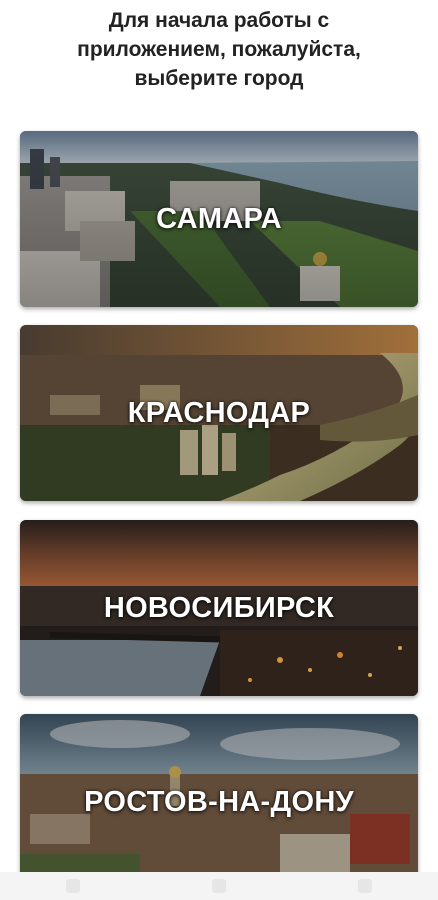 The image size is (438, 900). I want to click on city-name: РОСТОВ-НА-ДОНУ, so click(219, 801).